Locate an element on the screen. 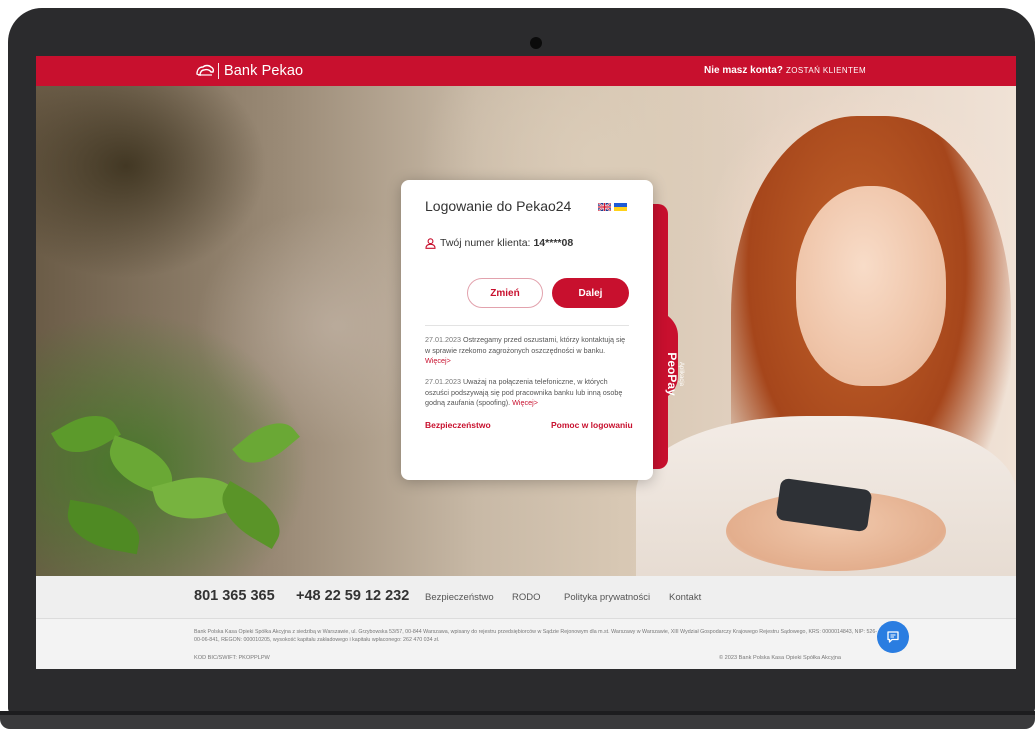 Image resolution: width=1035 pixels, height=729 pixels. client-number-row: Twój numer klienta: 14****08 is located at coordinates (499, 243).